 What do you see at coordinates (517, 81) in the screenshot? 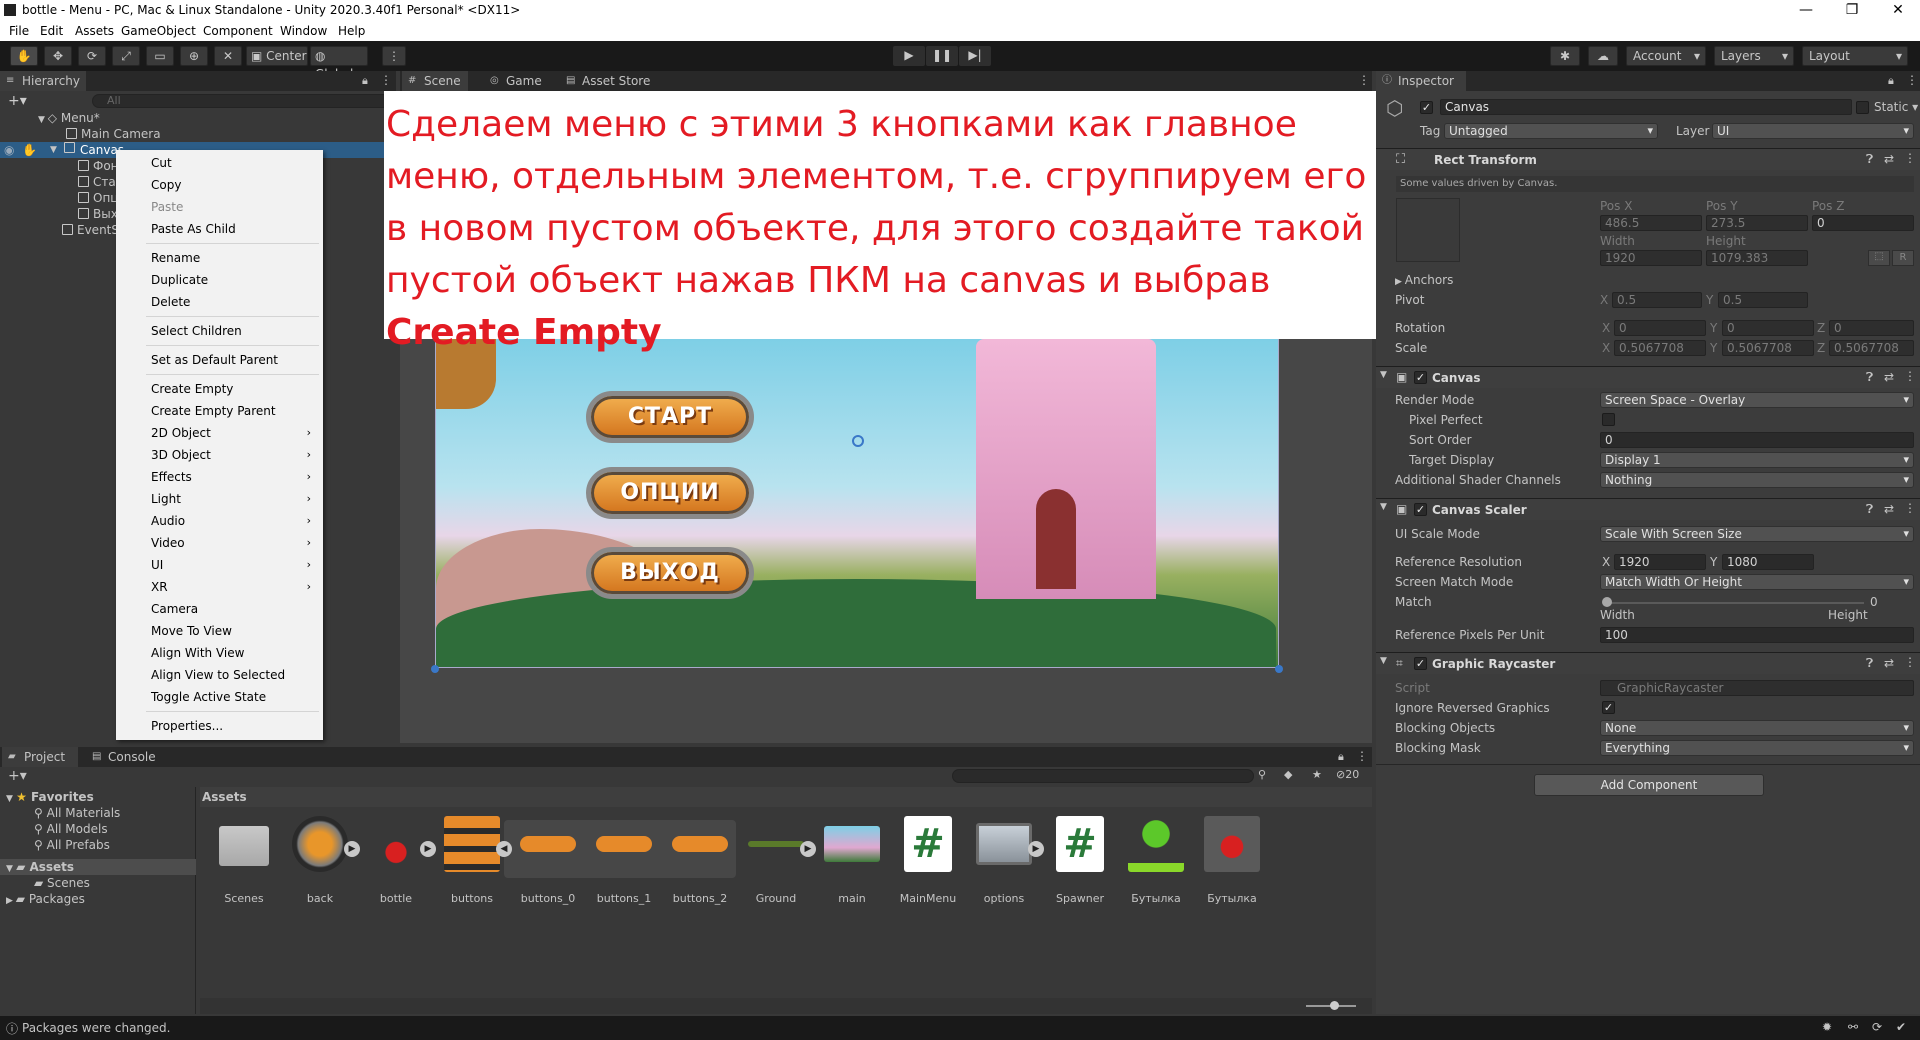
I see `tab-game: ◎ Game` at bounding box center [517, 81].